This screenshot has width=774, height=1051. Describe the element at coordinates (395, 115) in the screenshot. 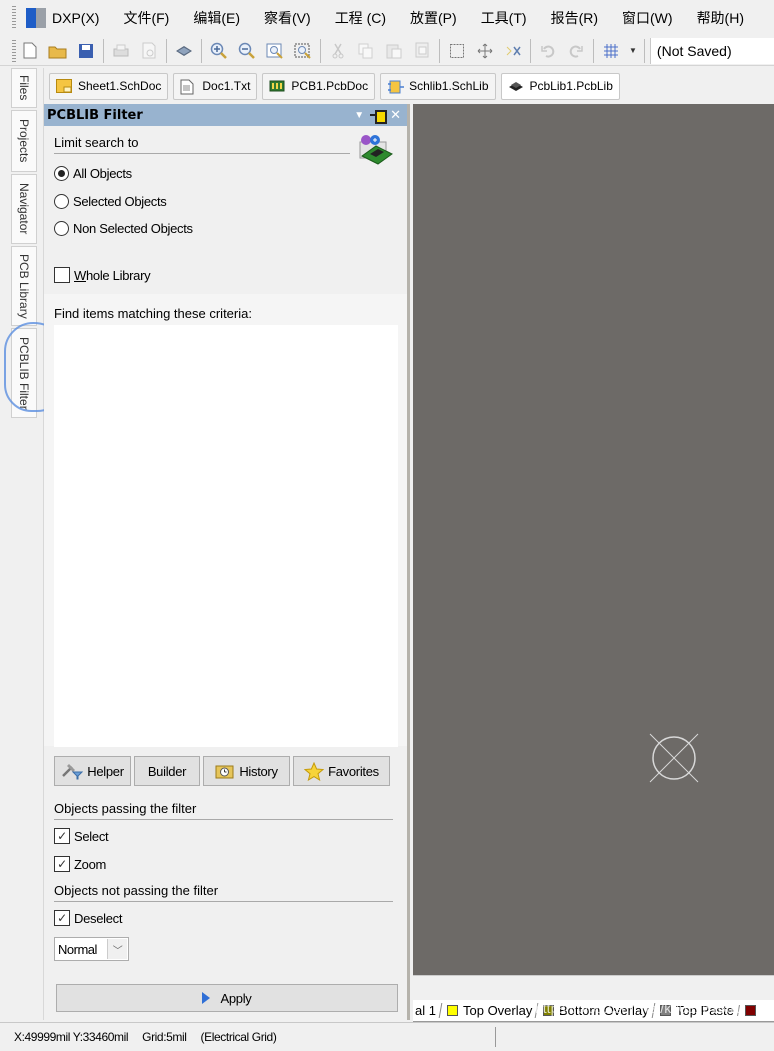

I see `close-icon: ✕` at that location.